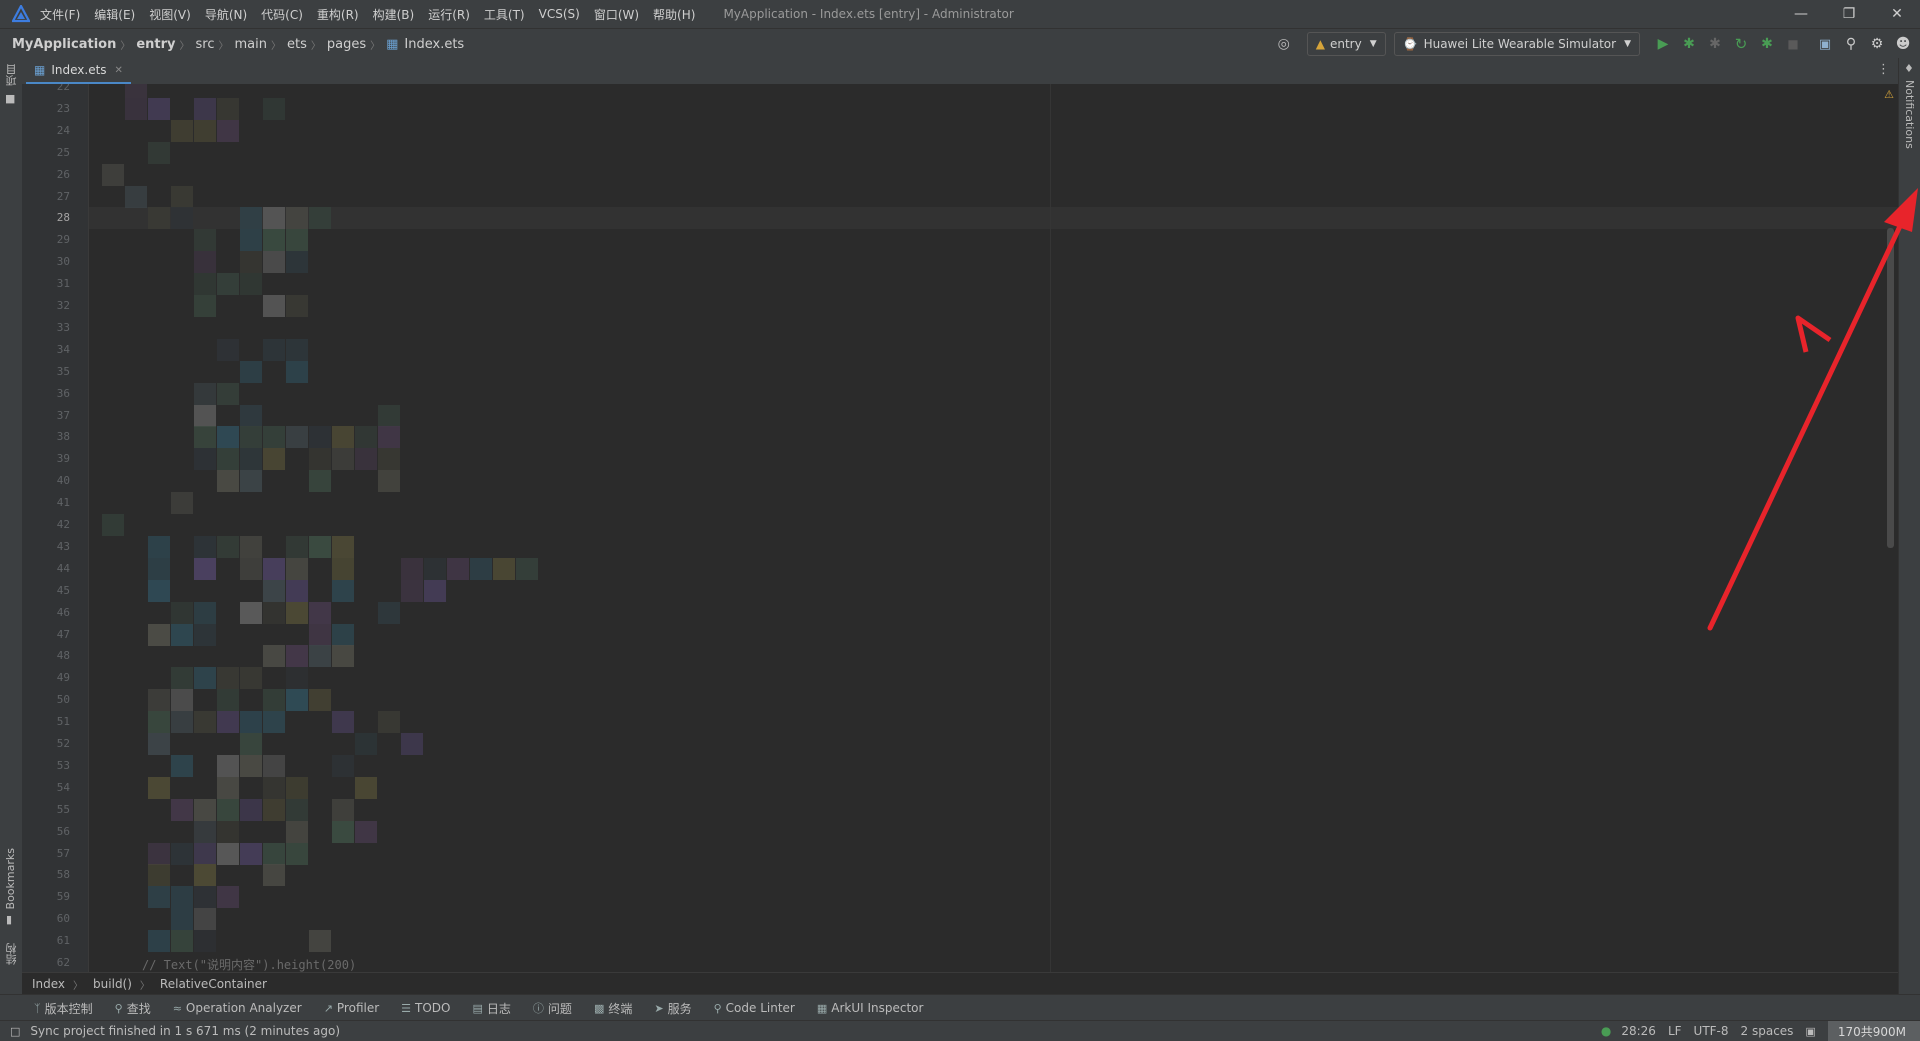  Describe the element at coordinates (1689, 44) in the screenshot. I see `debug-button: ✱` at that location.